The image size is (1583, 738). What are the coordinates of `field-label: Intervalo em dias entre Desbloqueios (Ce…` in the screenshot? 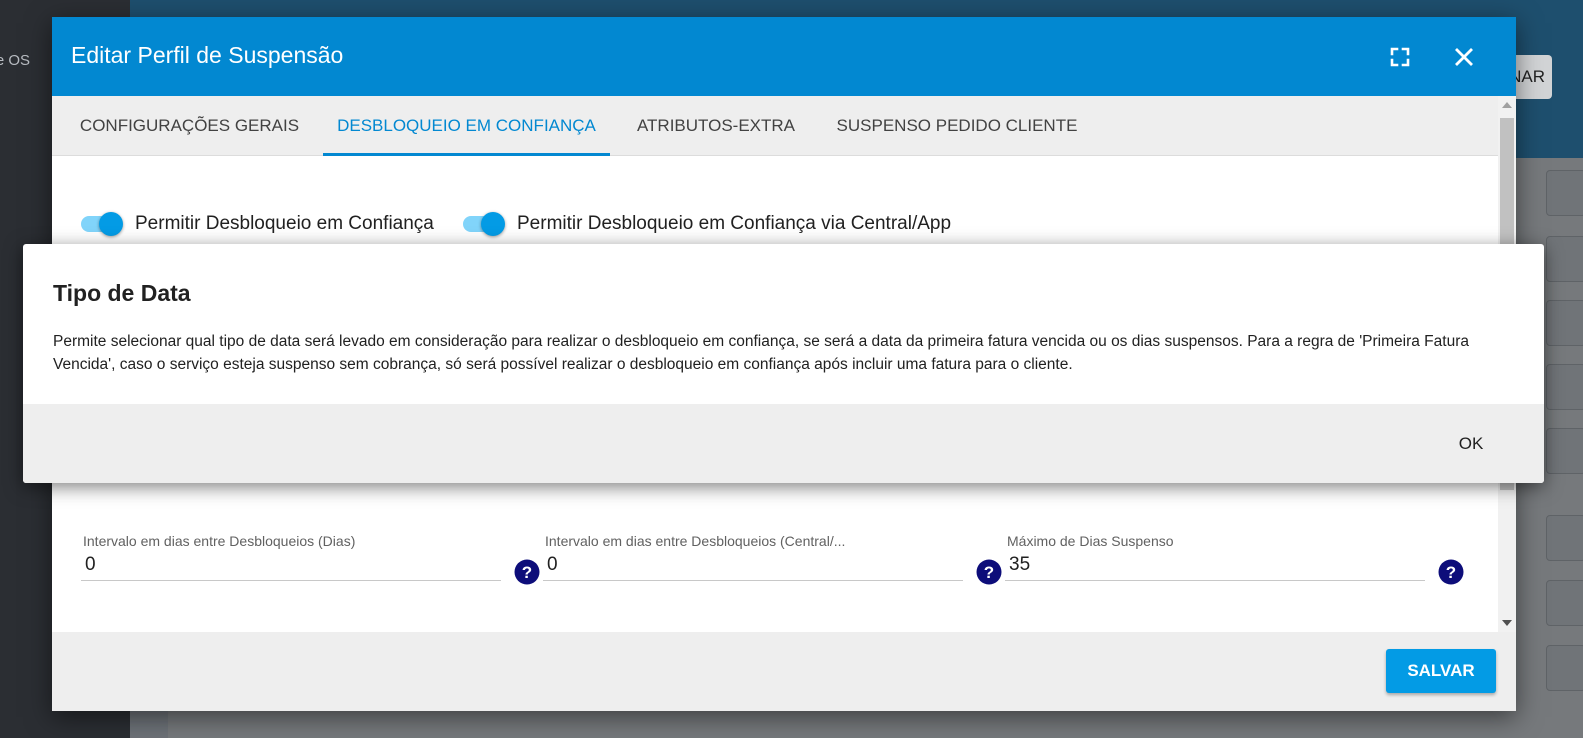 It's located at (695, 541).